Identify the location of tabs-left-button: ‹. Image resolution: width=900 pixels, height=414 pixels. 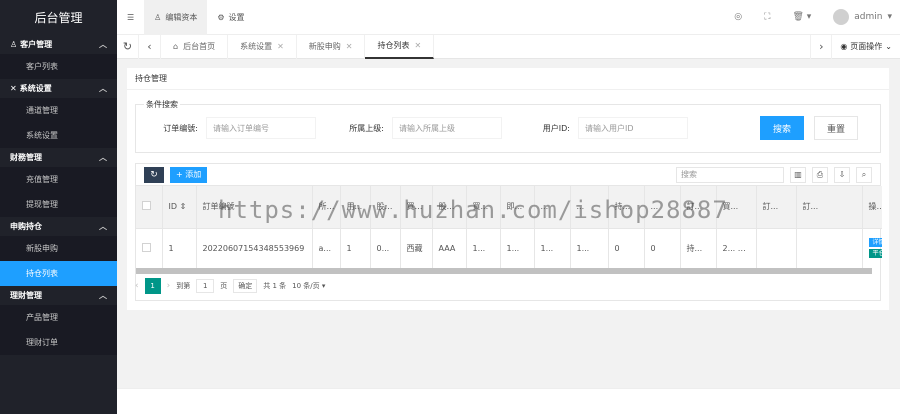
(150, 46).